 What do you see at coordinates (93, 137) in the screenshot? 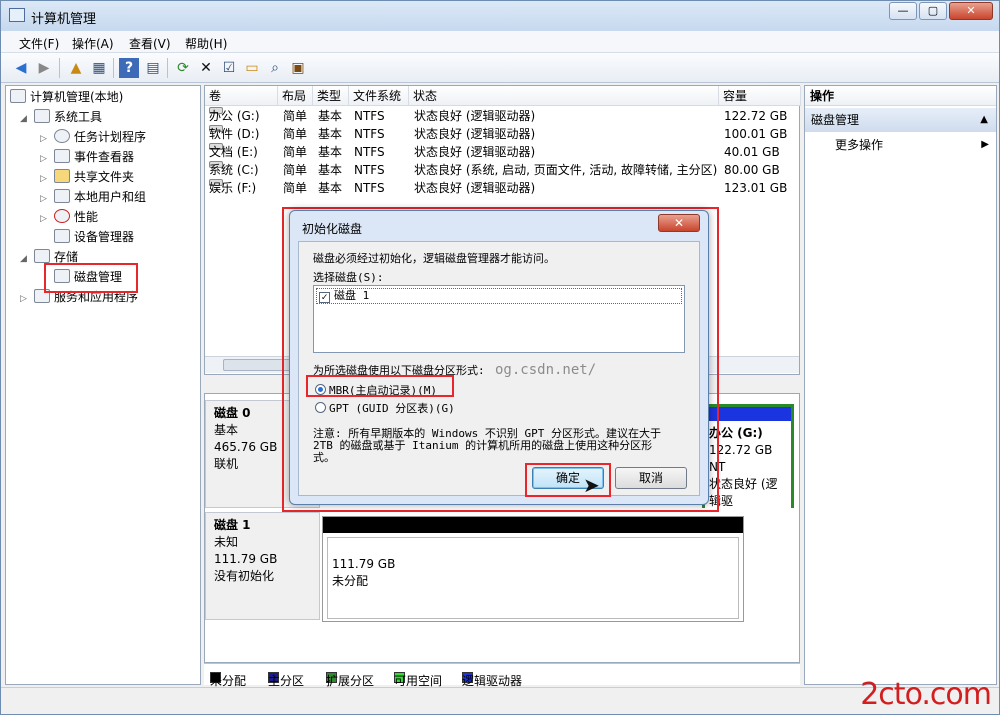
I see `tree-task-scheduler: ▷ 任务计划程序` at bounding box center [93, 137].